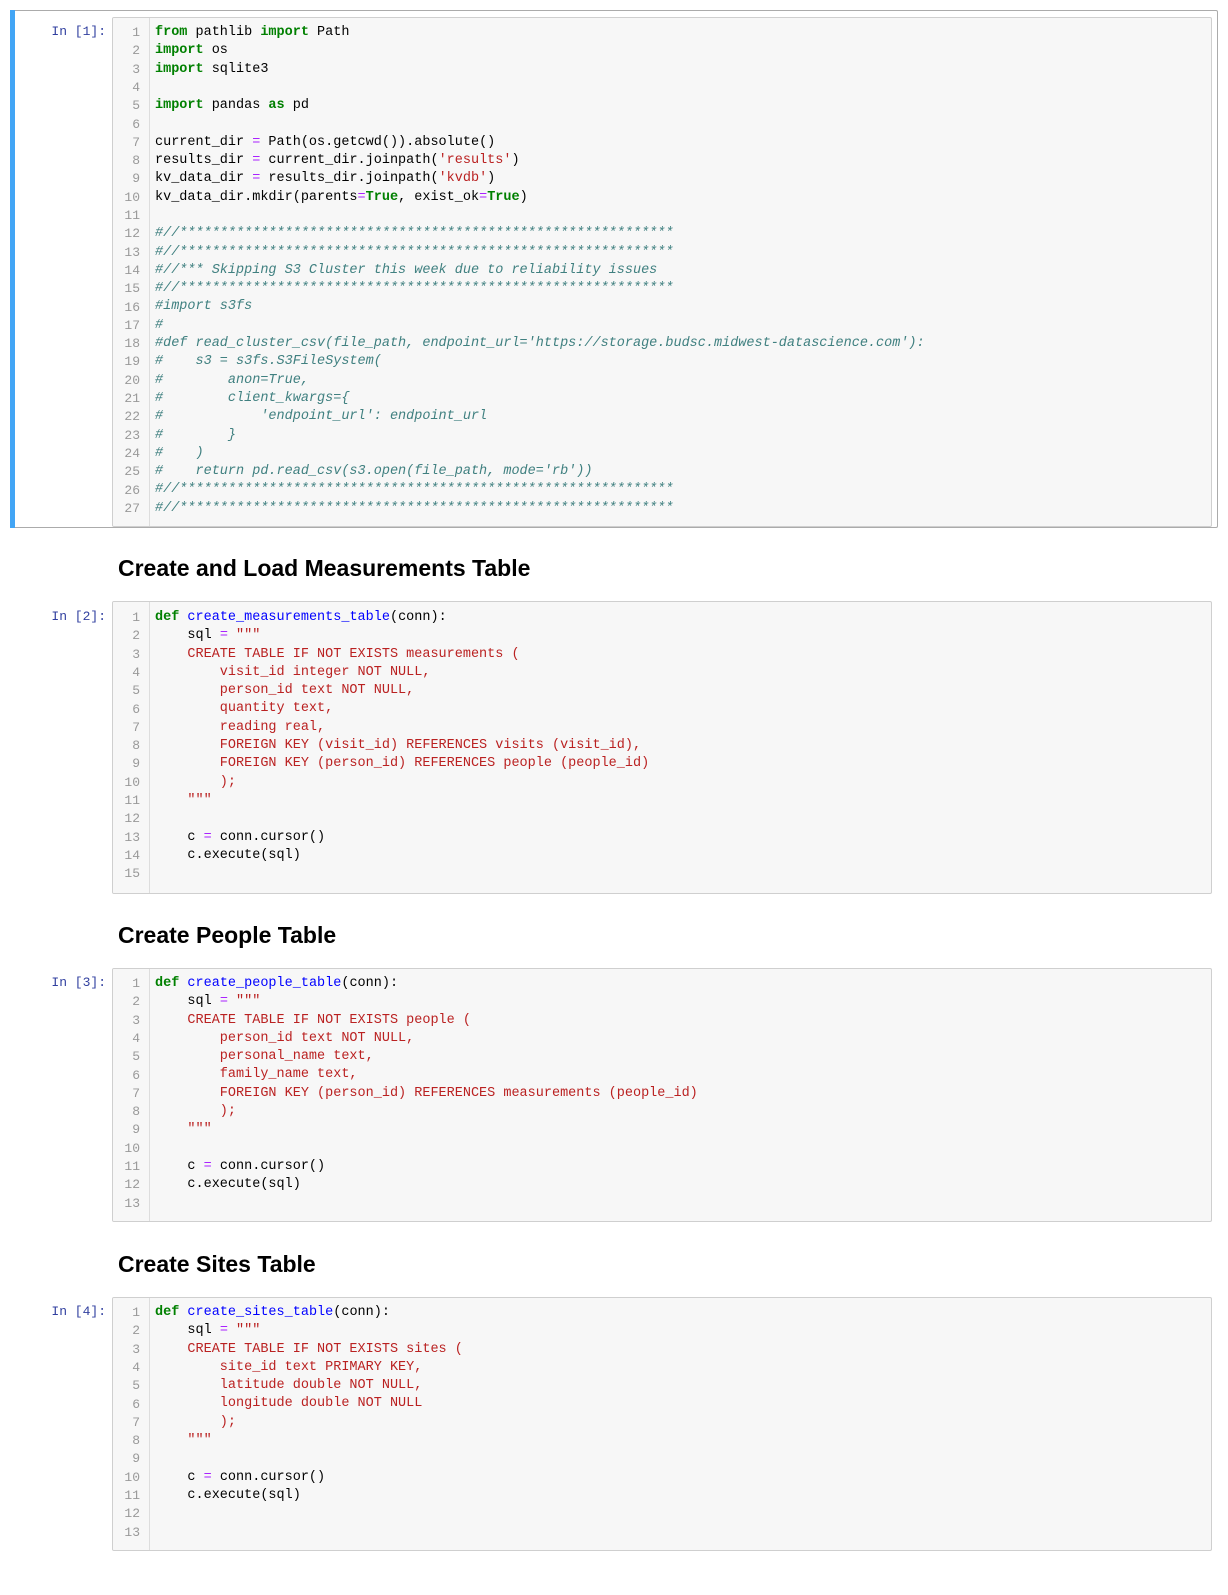 This screenshot has height=1595, width=1228. I want to click on cell-selection-bar, so click(12, 269).